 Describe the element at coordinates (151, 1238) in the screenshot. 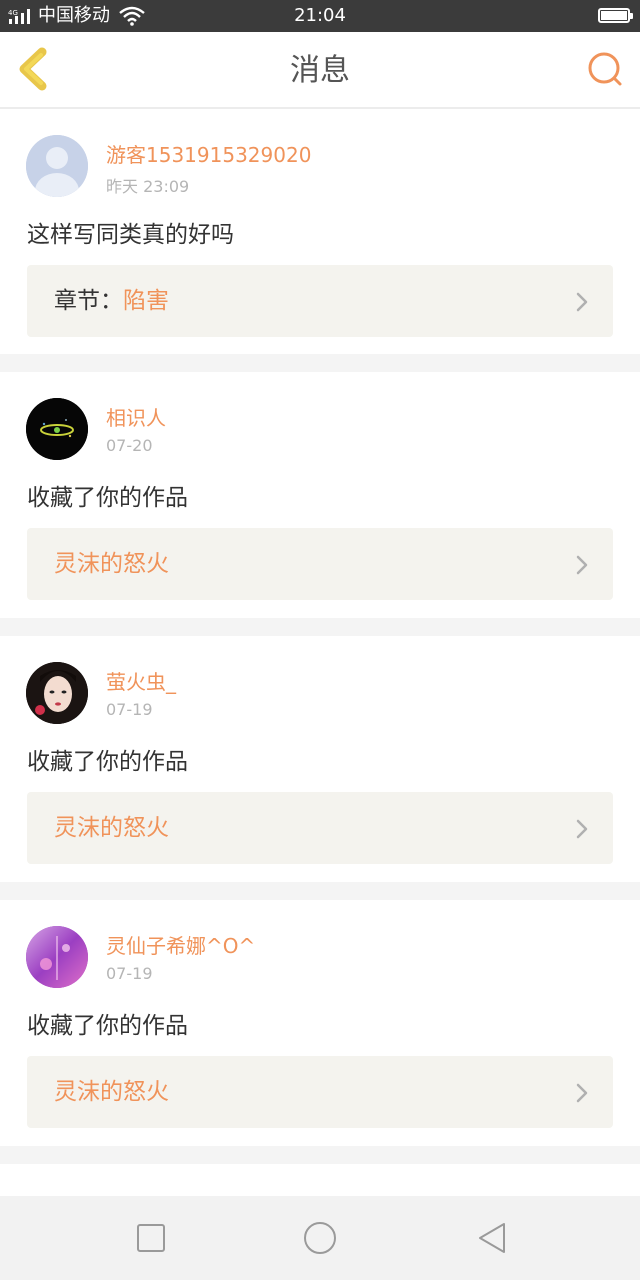

I see `recent-apps-button` at that location.